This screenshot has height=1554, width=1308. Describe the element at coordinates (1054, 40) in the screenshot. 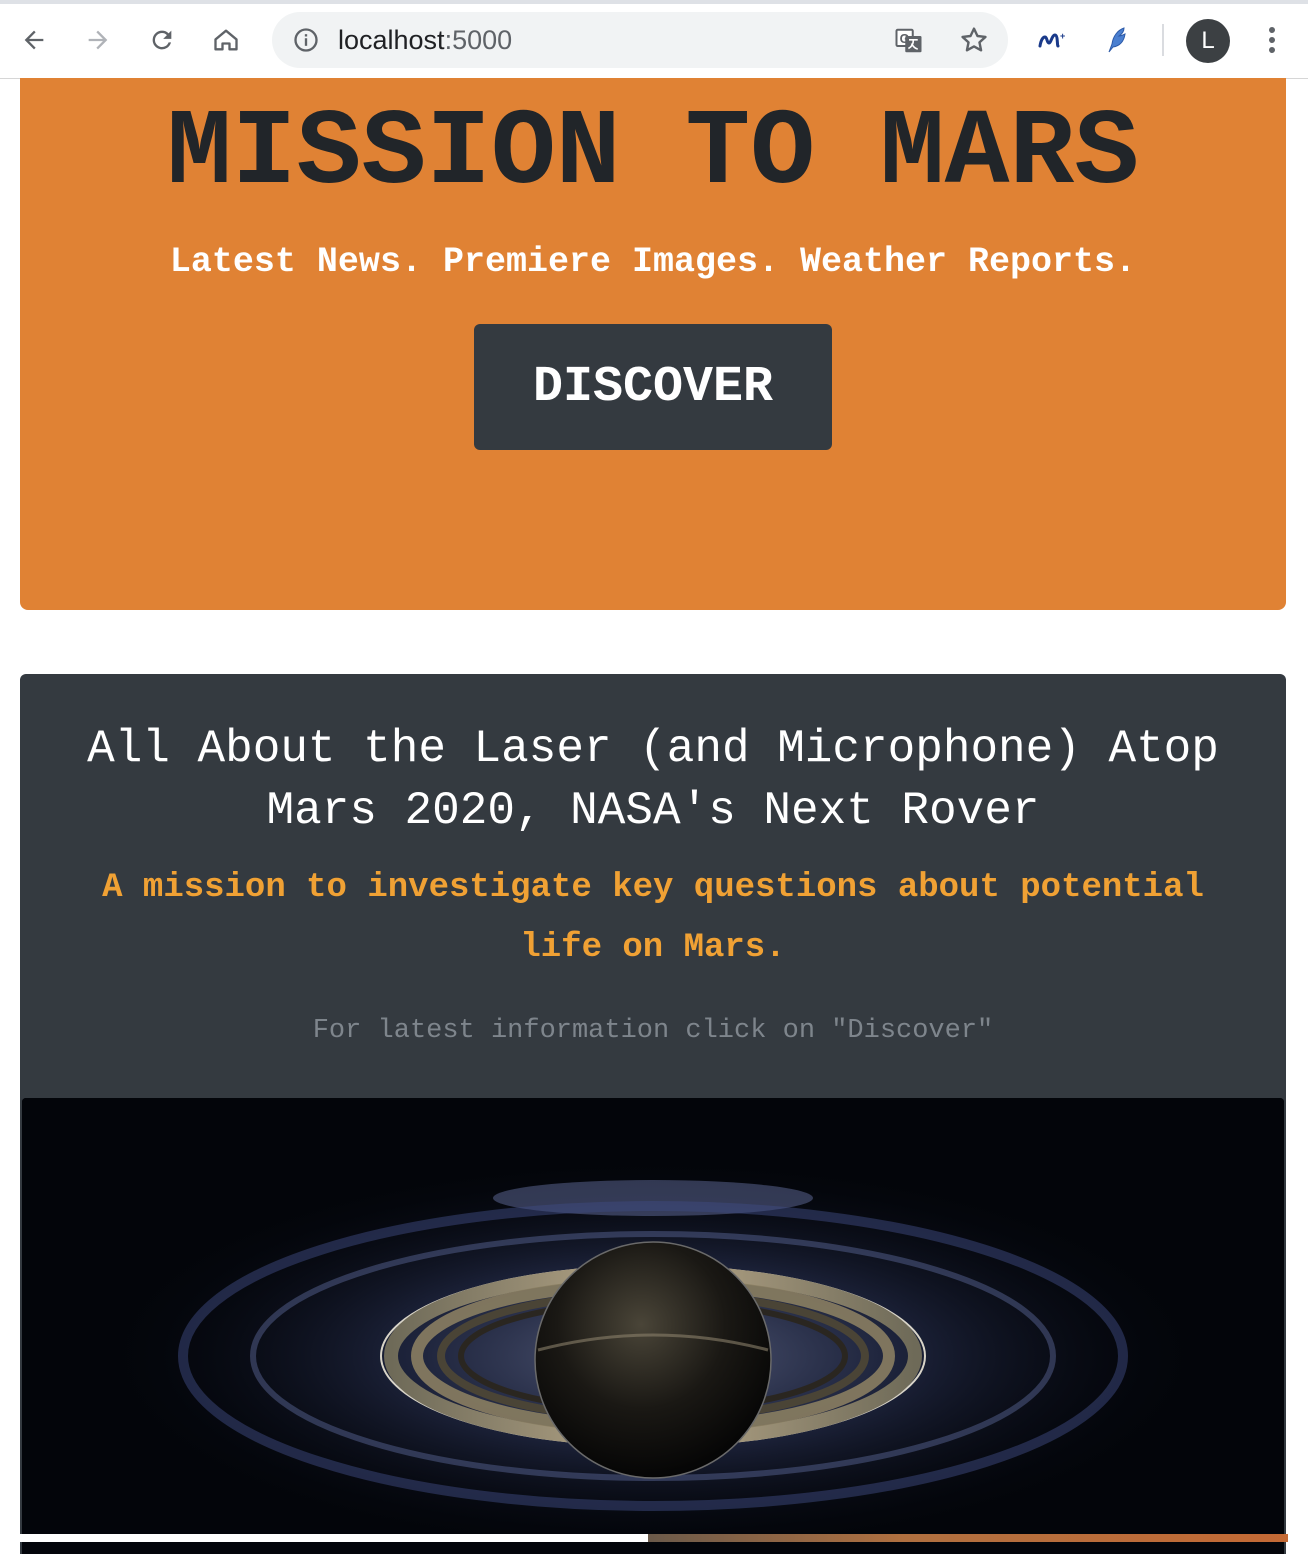

I see `movistar-extension-icon: +` at that location.